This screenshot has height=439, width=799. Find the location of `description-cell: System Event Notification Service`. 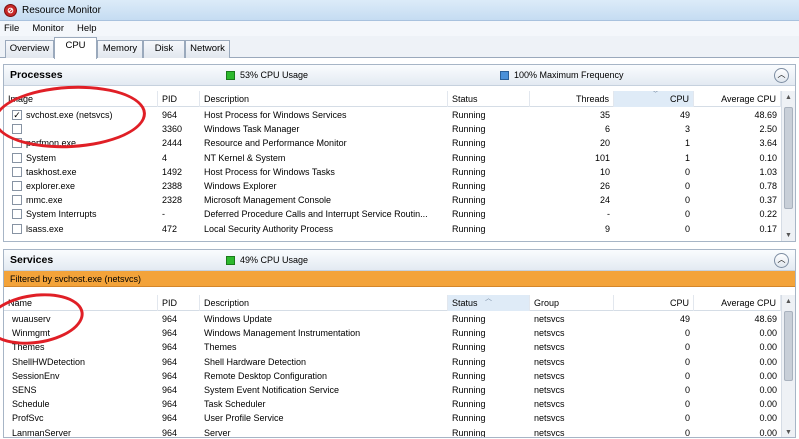

description-cell: System Event Notification Service is located at coordinates (272, 390).